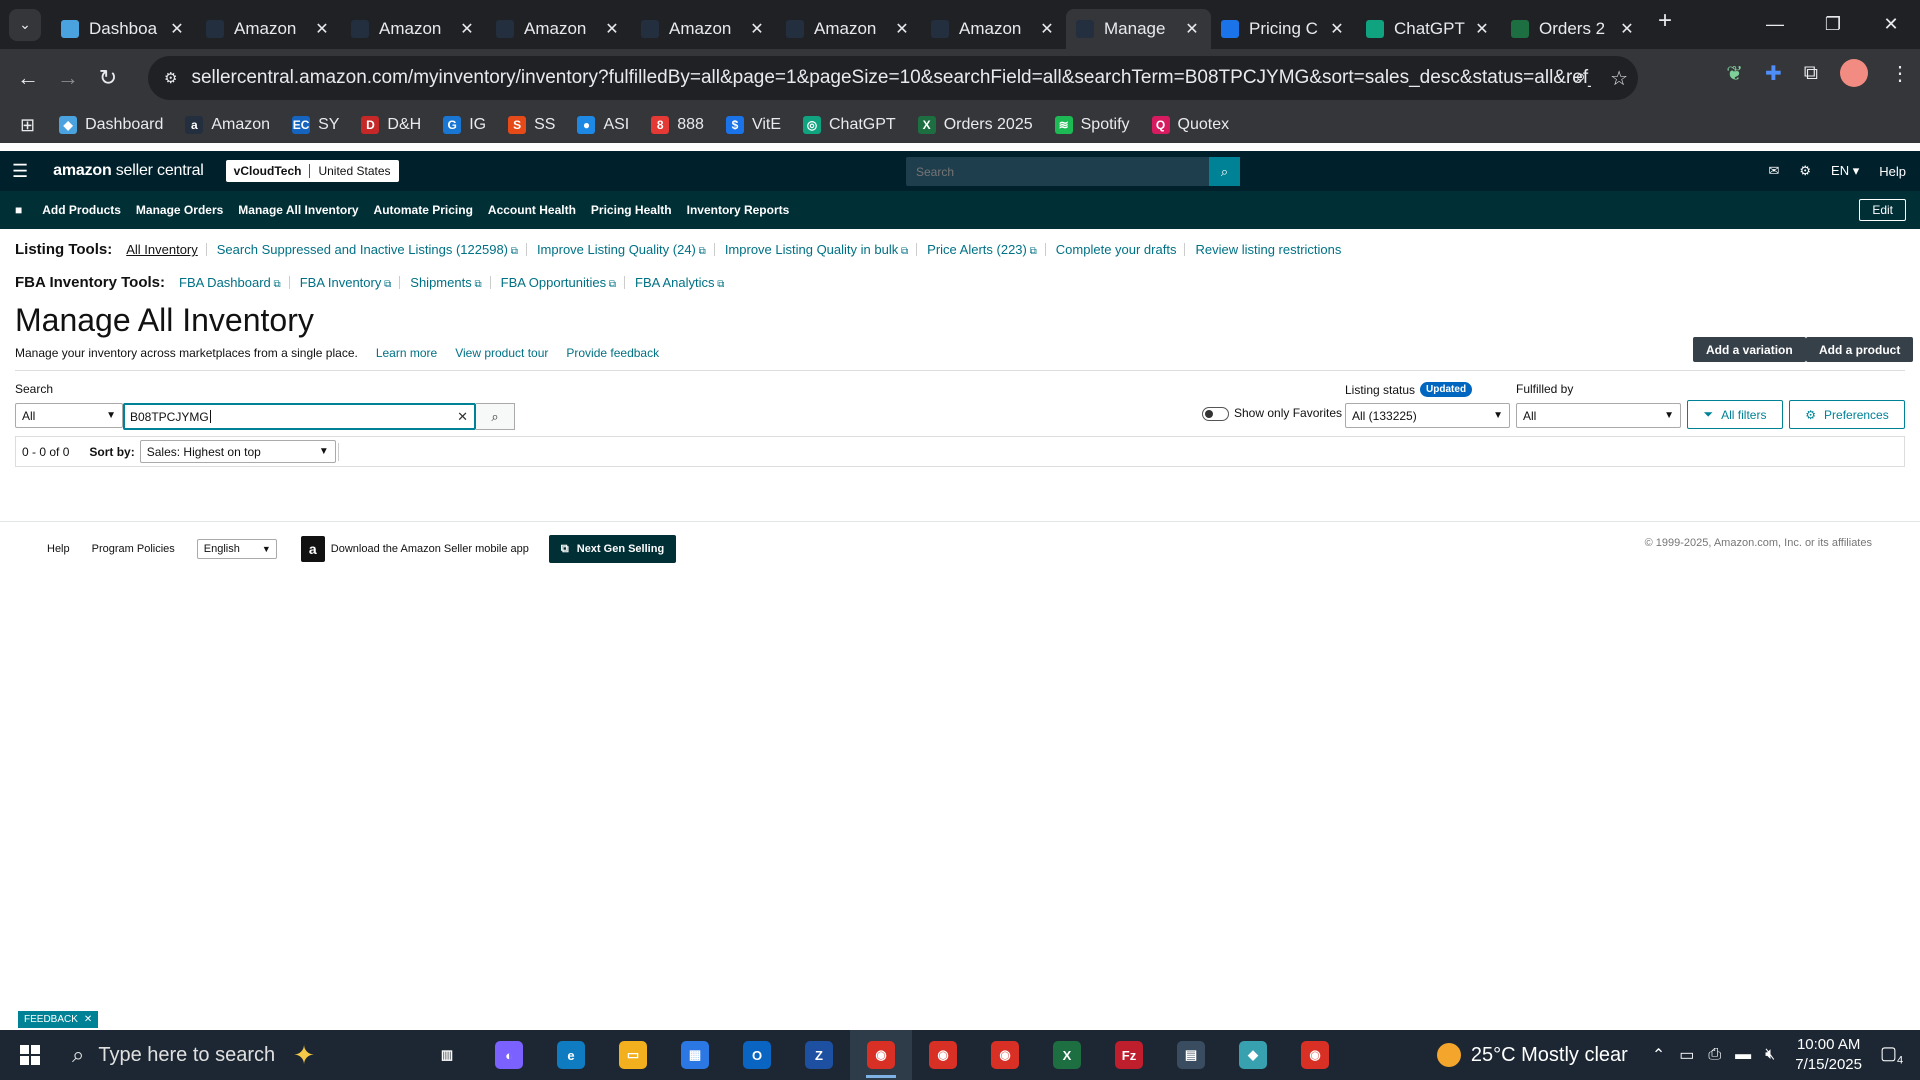 Image resolution: width=1920 pixels, height=1080 pixels. What do you see at coordinates (162, 249) in the screenshot?
I see `listing-tool-link: All Inventory` at bounding box center [162, 249].